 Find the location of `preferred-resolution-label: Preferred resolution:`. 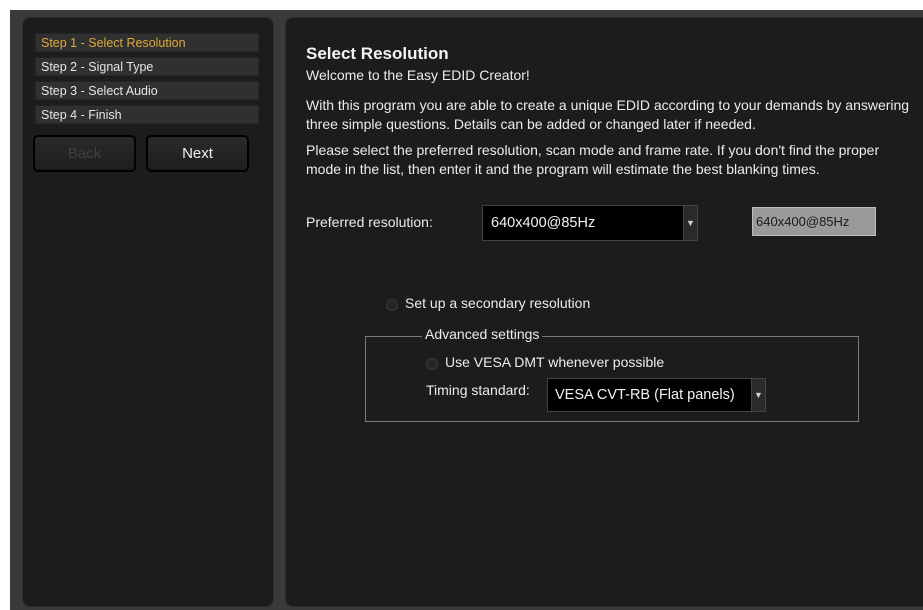

preferred-resolution-label: Preferred resolution: is located at coordinates (369, 222).